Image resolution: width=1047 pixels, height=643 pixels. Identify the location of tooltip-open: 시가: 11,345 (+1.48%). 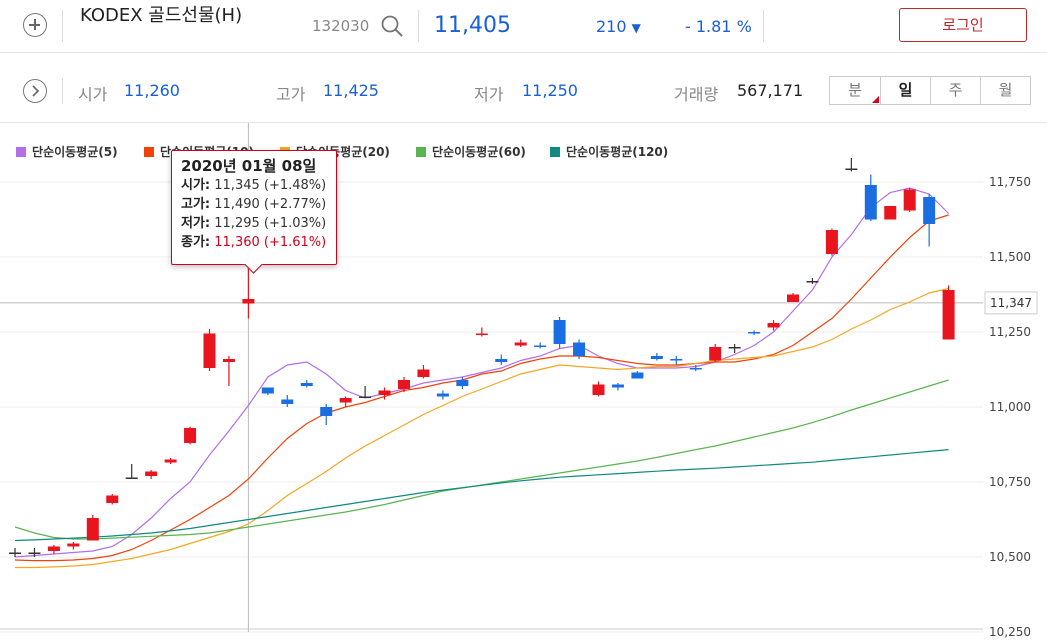
(254, 185).